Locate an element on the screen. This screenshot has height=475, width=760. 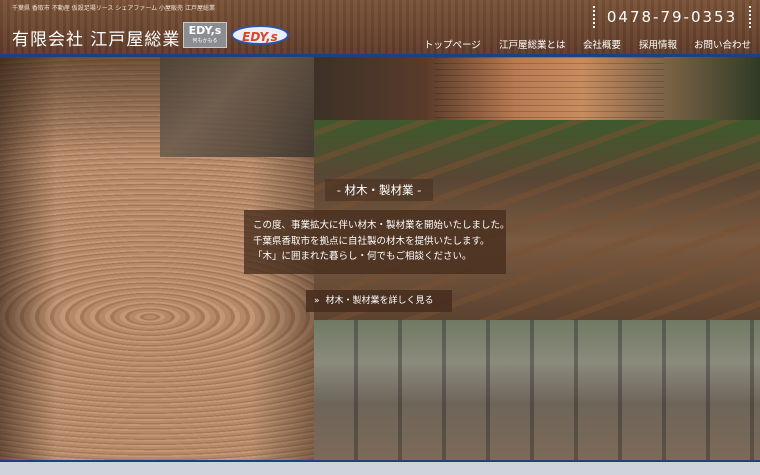
description-line: 「木」に囲まれた暮らし・何でもご相談ください。 is located at coordinates (362, 256).